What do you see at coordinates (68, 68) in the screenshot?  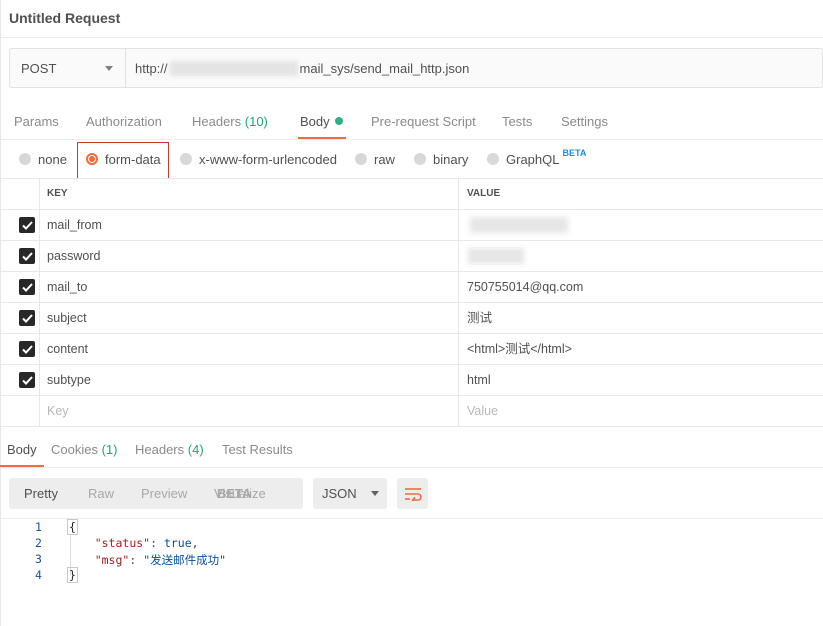 I see `method-select: POST` at bounding box center [68, 68].